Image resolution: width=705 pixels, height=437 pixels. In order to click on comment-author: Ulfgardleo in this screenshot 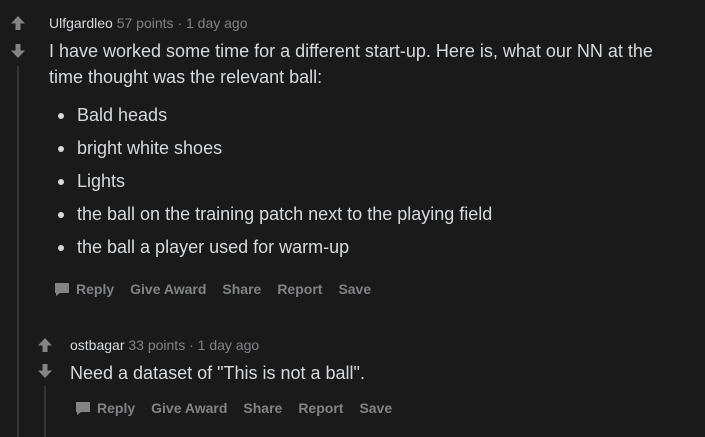, I will do `click(81, 23)`.